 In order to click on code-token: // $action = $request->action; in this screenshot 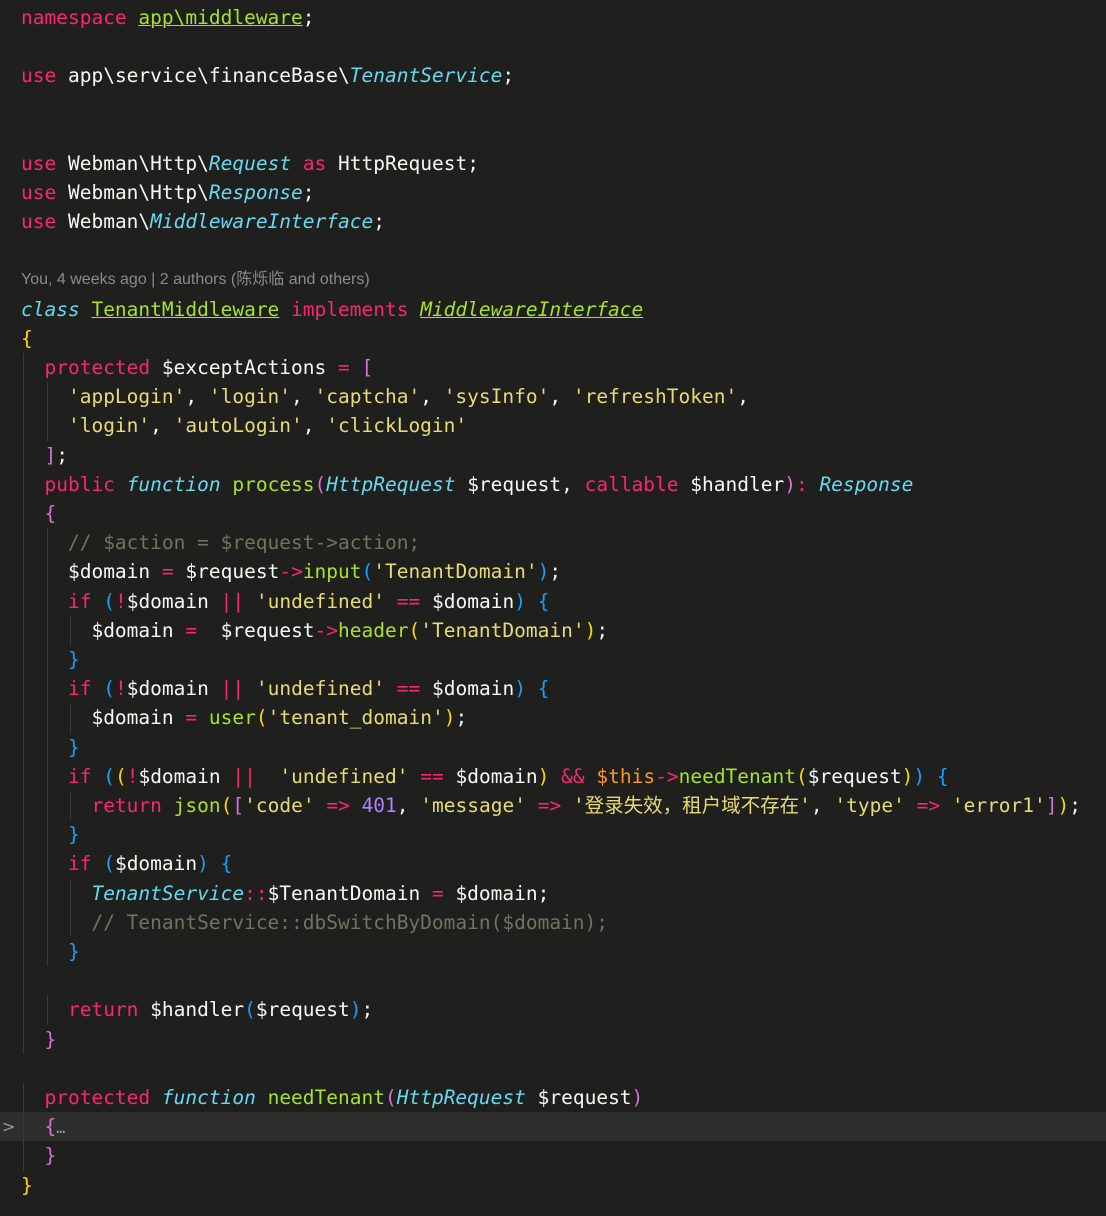, I will do `click(244, 543)`.